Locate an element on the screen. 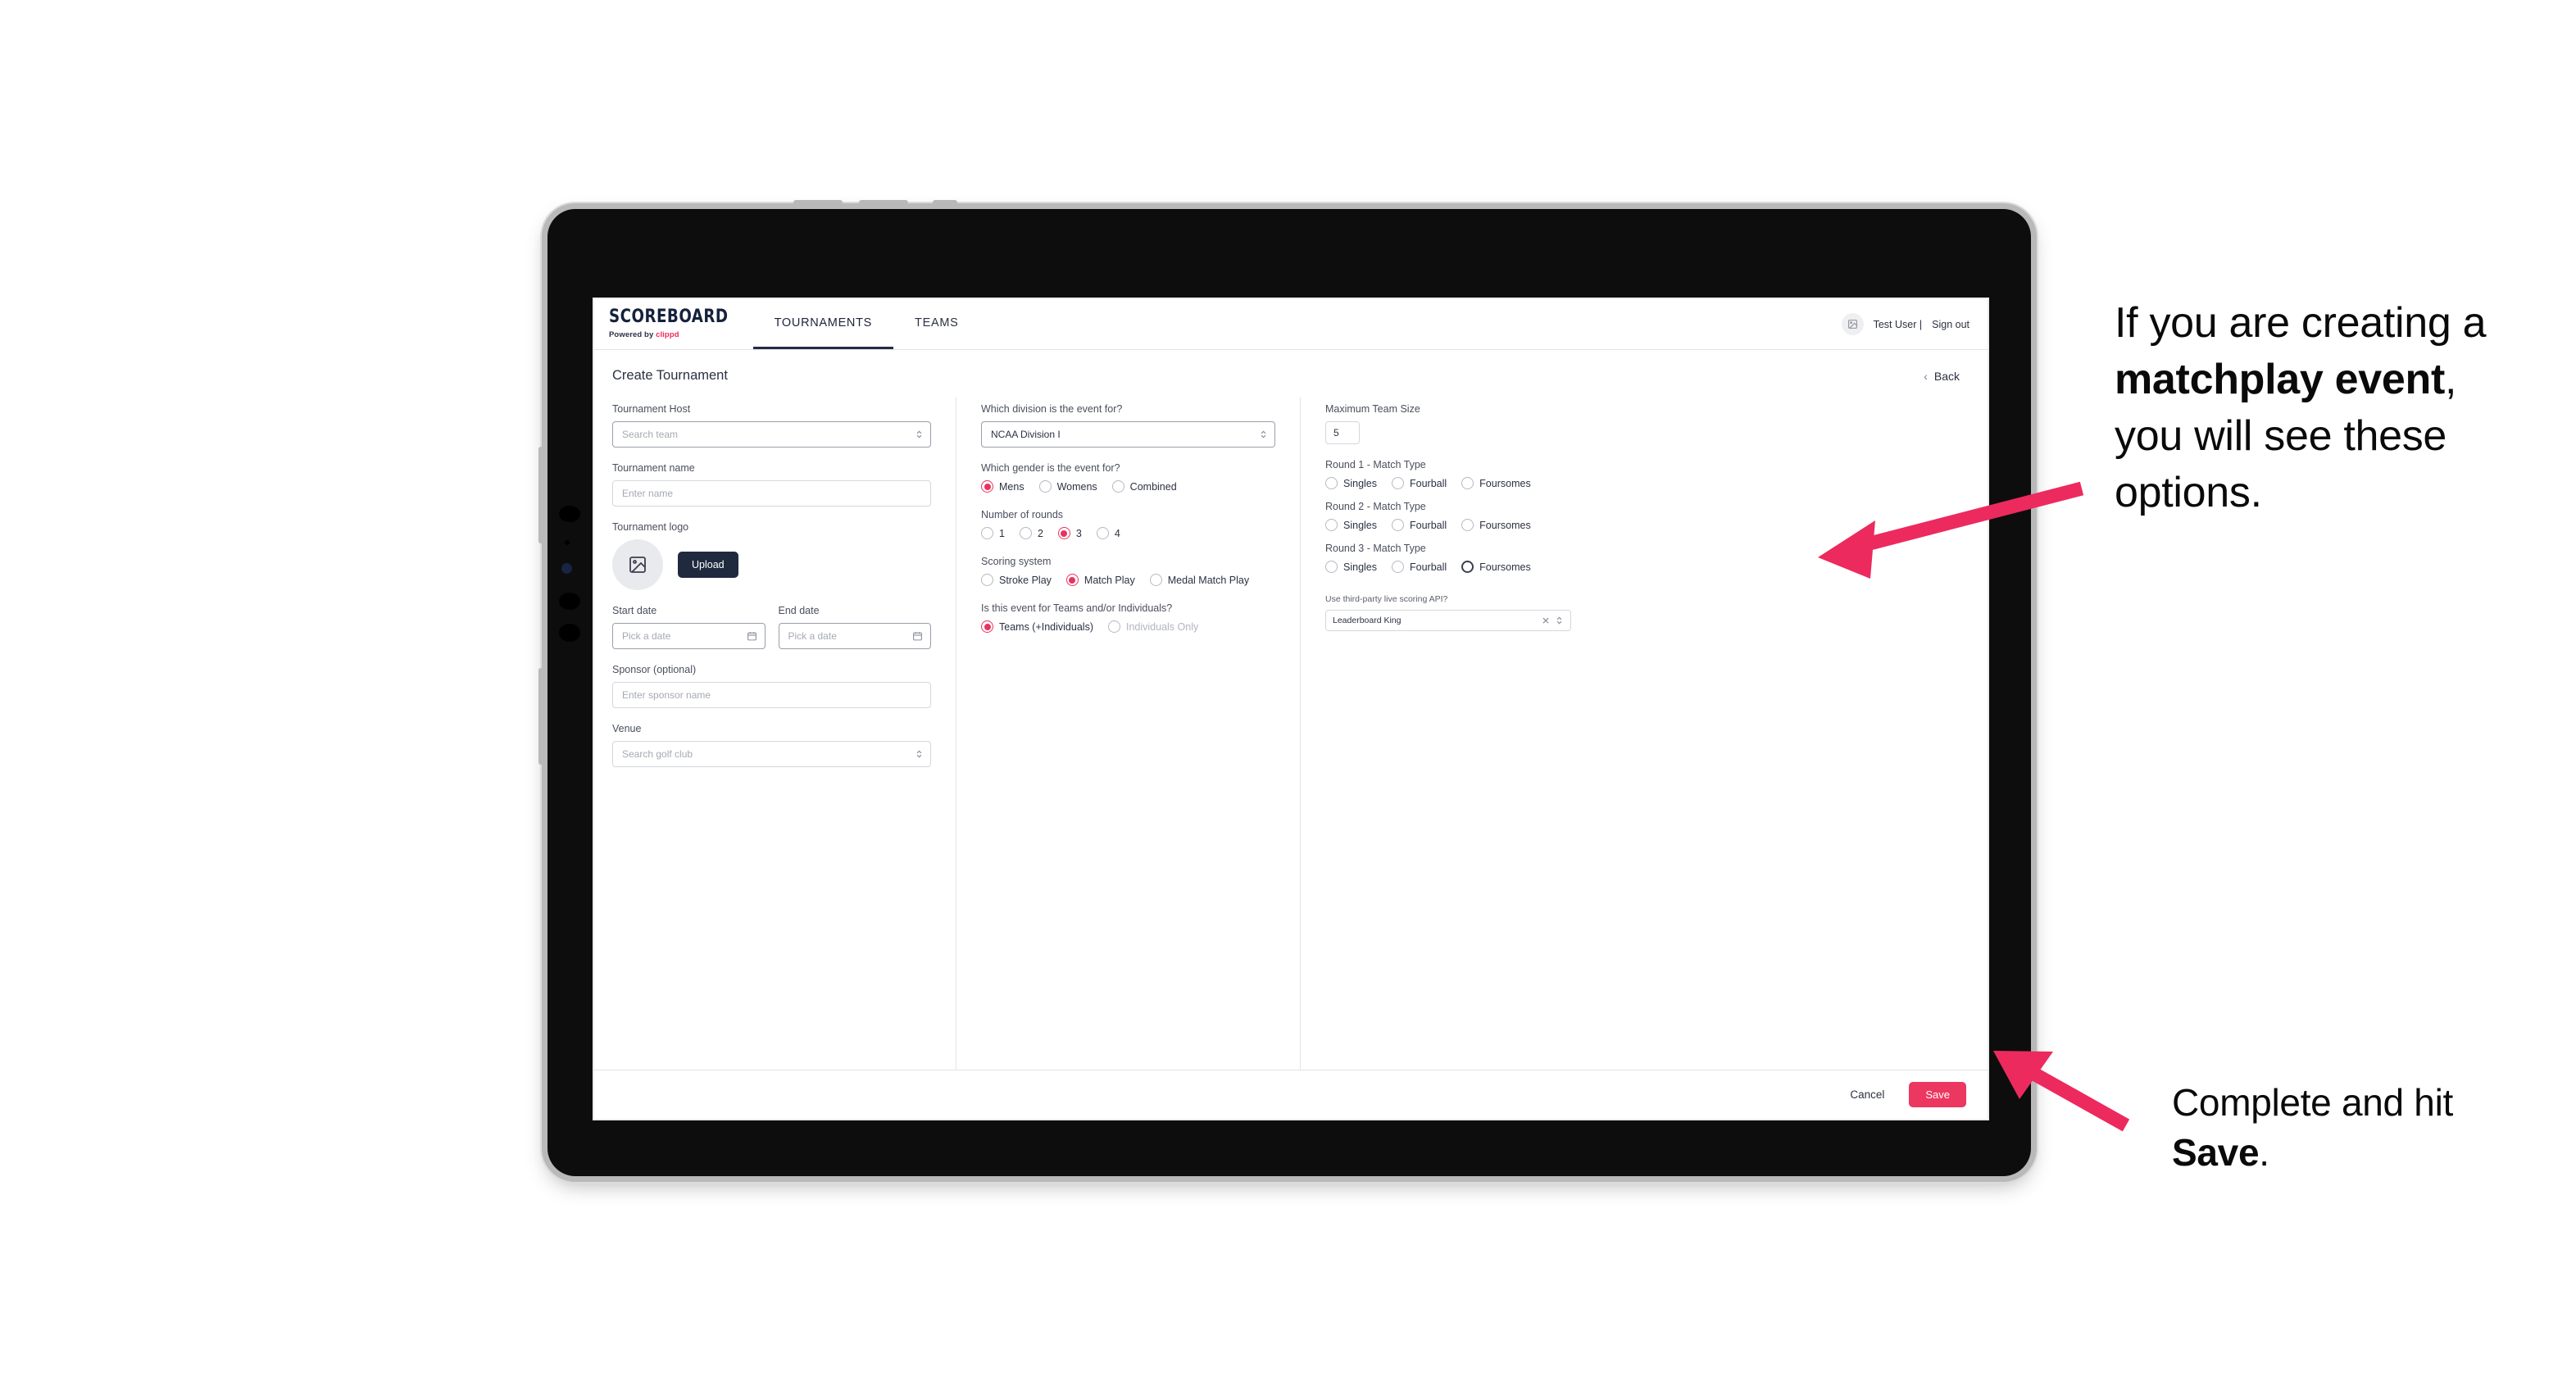 This screenshot has height=1386, width=2576. rounds-option-1-label: 1 is located at coordinates (1002, 533).